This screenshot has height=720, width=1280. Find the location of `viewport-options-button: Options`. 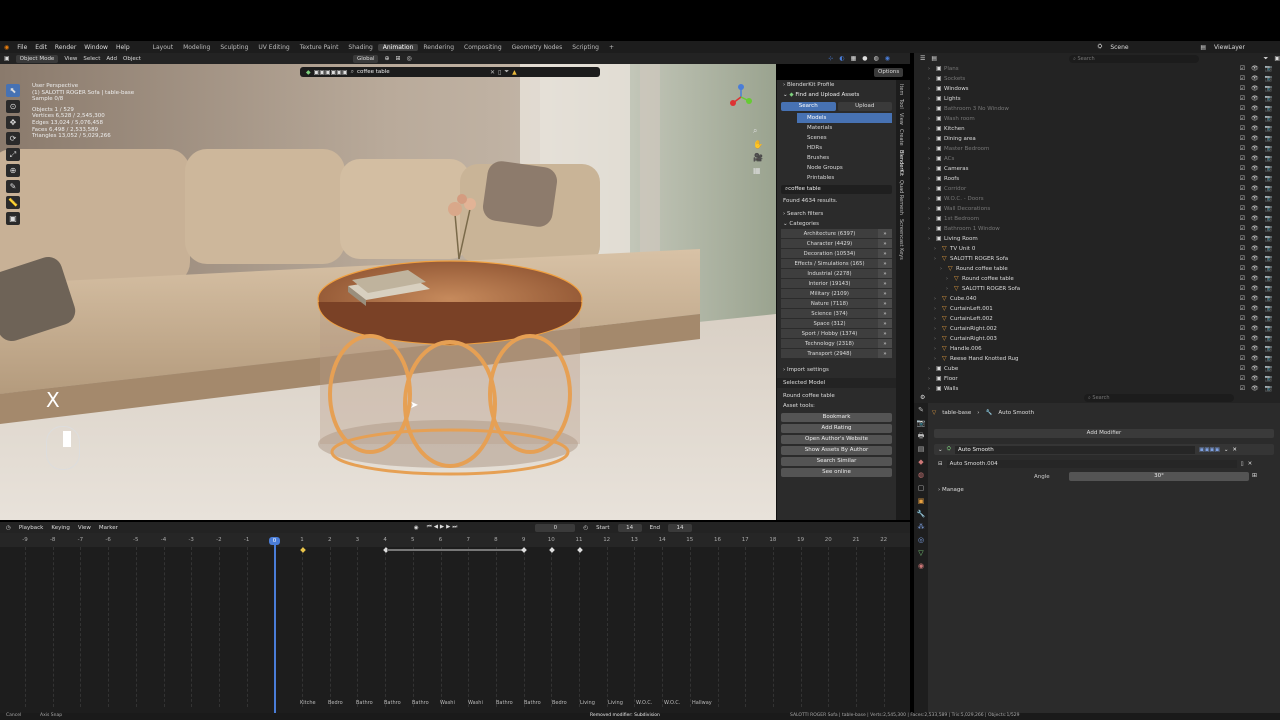

viewport-options-button: Options is located at coordinates (889, 72).